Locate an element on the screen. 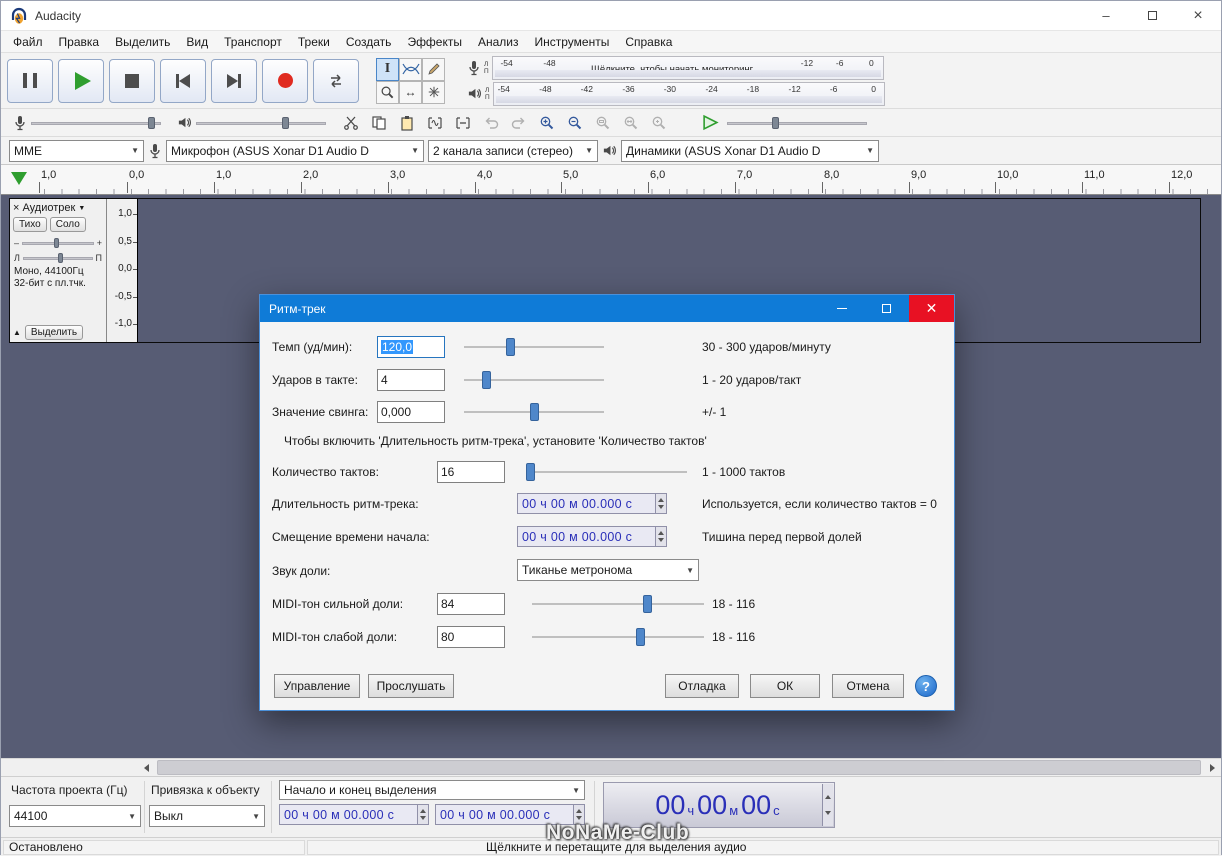 Image resolution: width=1222 pixels, height=856 pixels. zoom-selection-button is located at coordinates (603, 123).